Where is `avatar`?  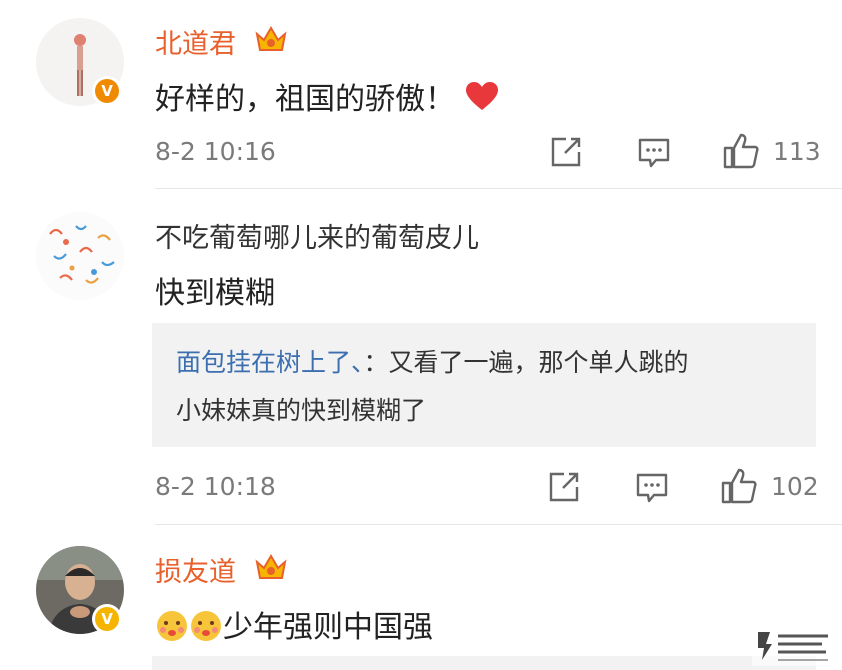
avatar is located at coordinates (80, 256).